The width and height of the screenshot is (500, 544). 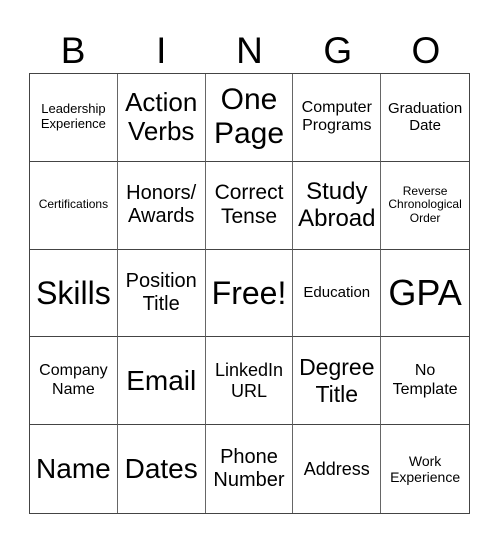 What do you see at coordinates (425, 118) in the screenshot?
I see `bingo-cell: Graduation Date` at bounding box center [425, 118].